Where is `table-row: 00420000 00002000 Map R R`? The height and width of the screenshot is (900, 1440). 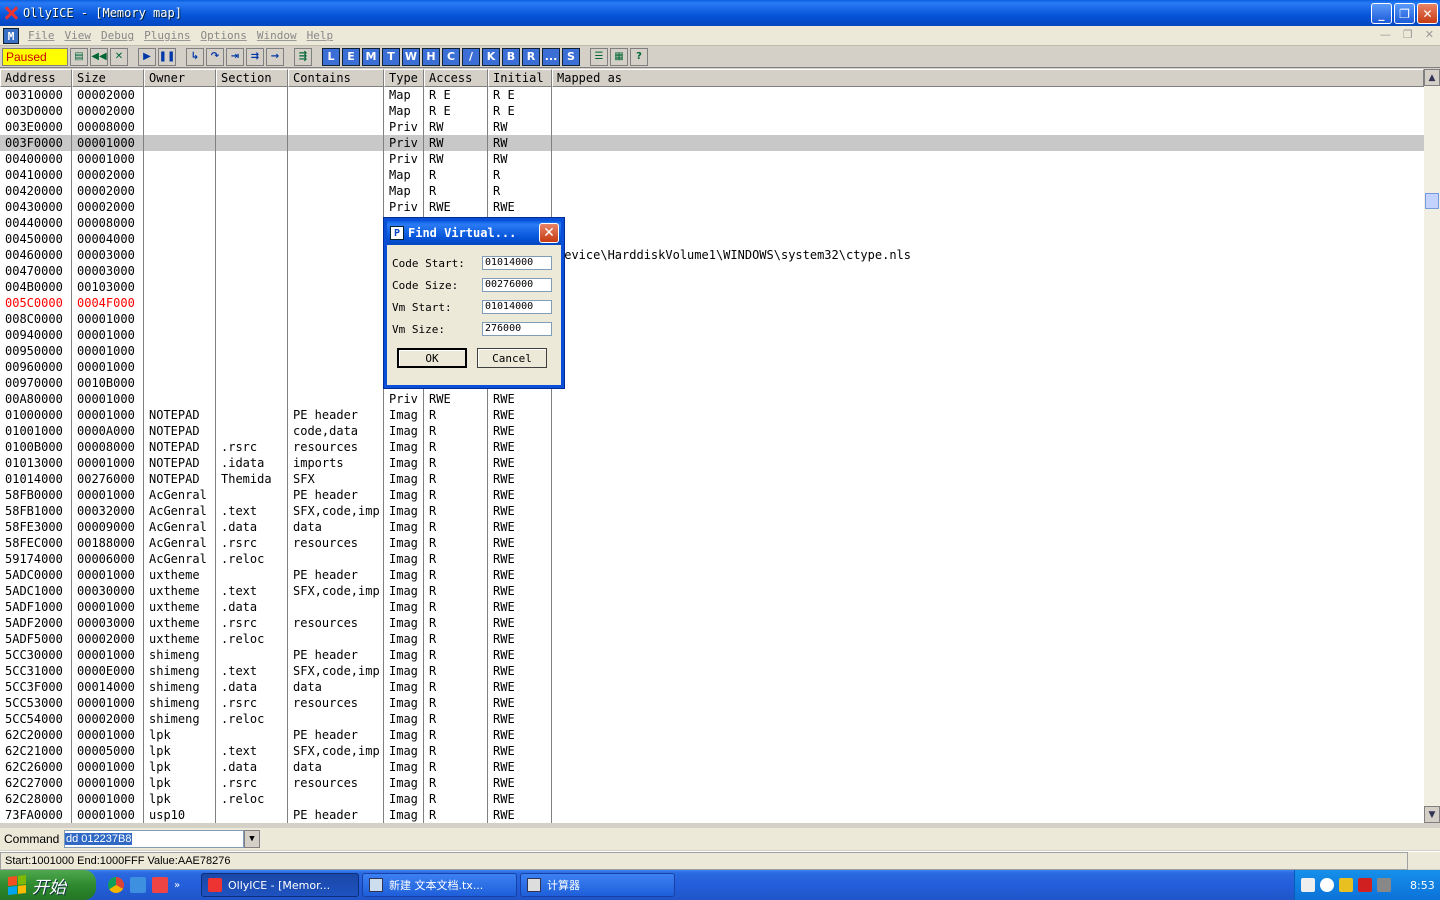
table-row: 00420000 00002000 Map R R is located at coordinates (712, 191).